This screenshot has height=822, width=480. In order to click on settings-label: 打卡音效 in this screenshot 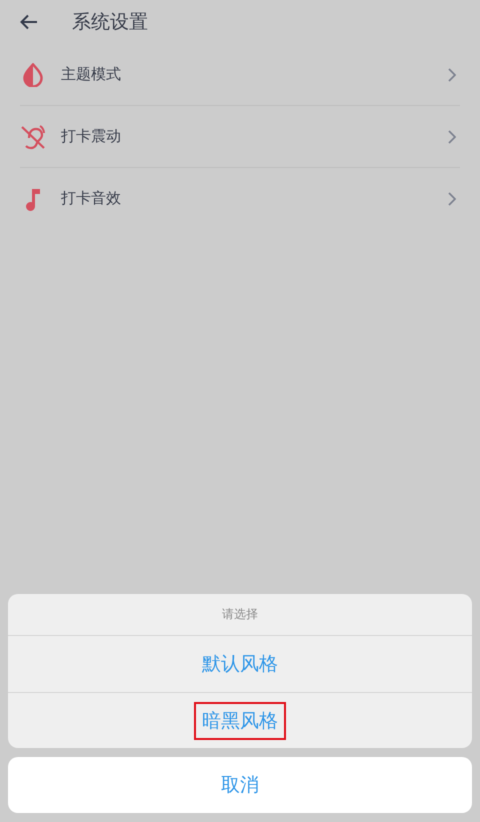, I will do `click(91, 198)`.